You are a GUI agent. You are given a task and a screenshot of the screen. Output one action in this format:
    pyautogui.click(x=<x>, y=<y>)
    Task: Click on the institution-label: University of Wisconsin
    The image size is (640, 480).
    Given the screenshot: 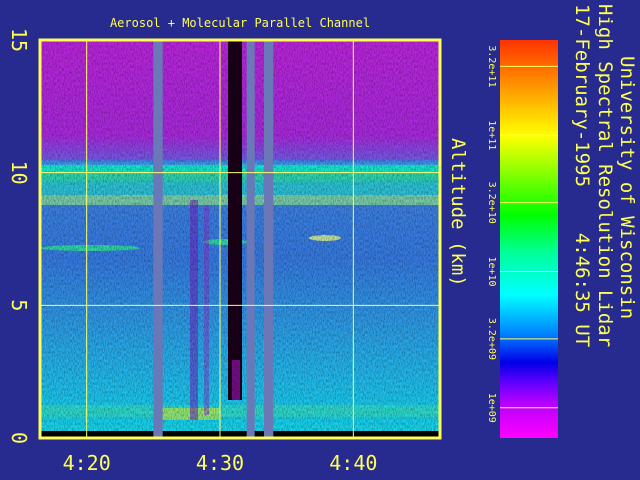 What is the action you would take?
    pyautogui.click(x=627, y=187)
    